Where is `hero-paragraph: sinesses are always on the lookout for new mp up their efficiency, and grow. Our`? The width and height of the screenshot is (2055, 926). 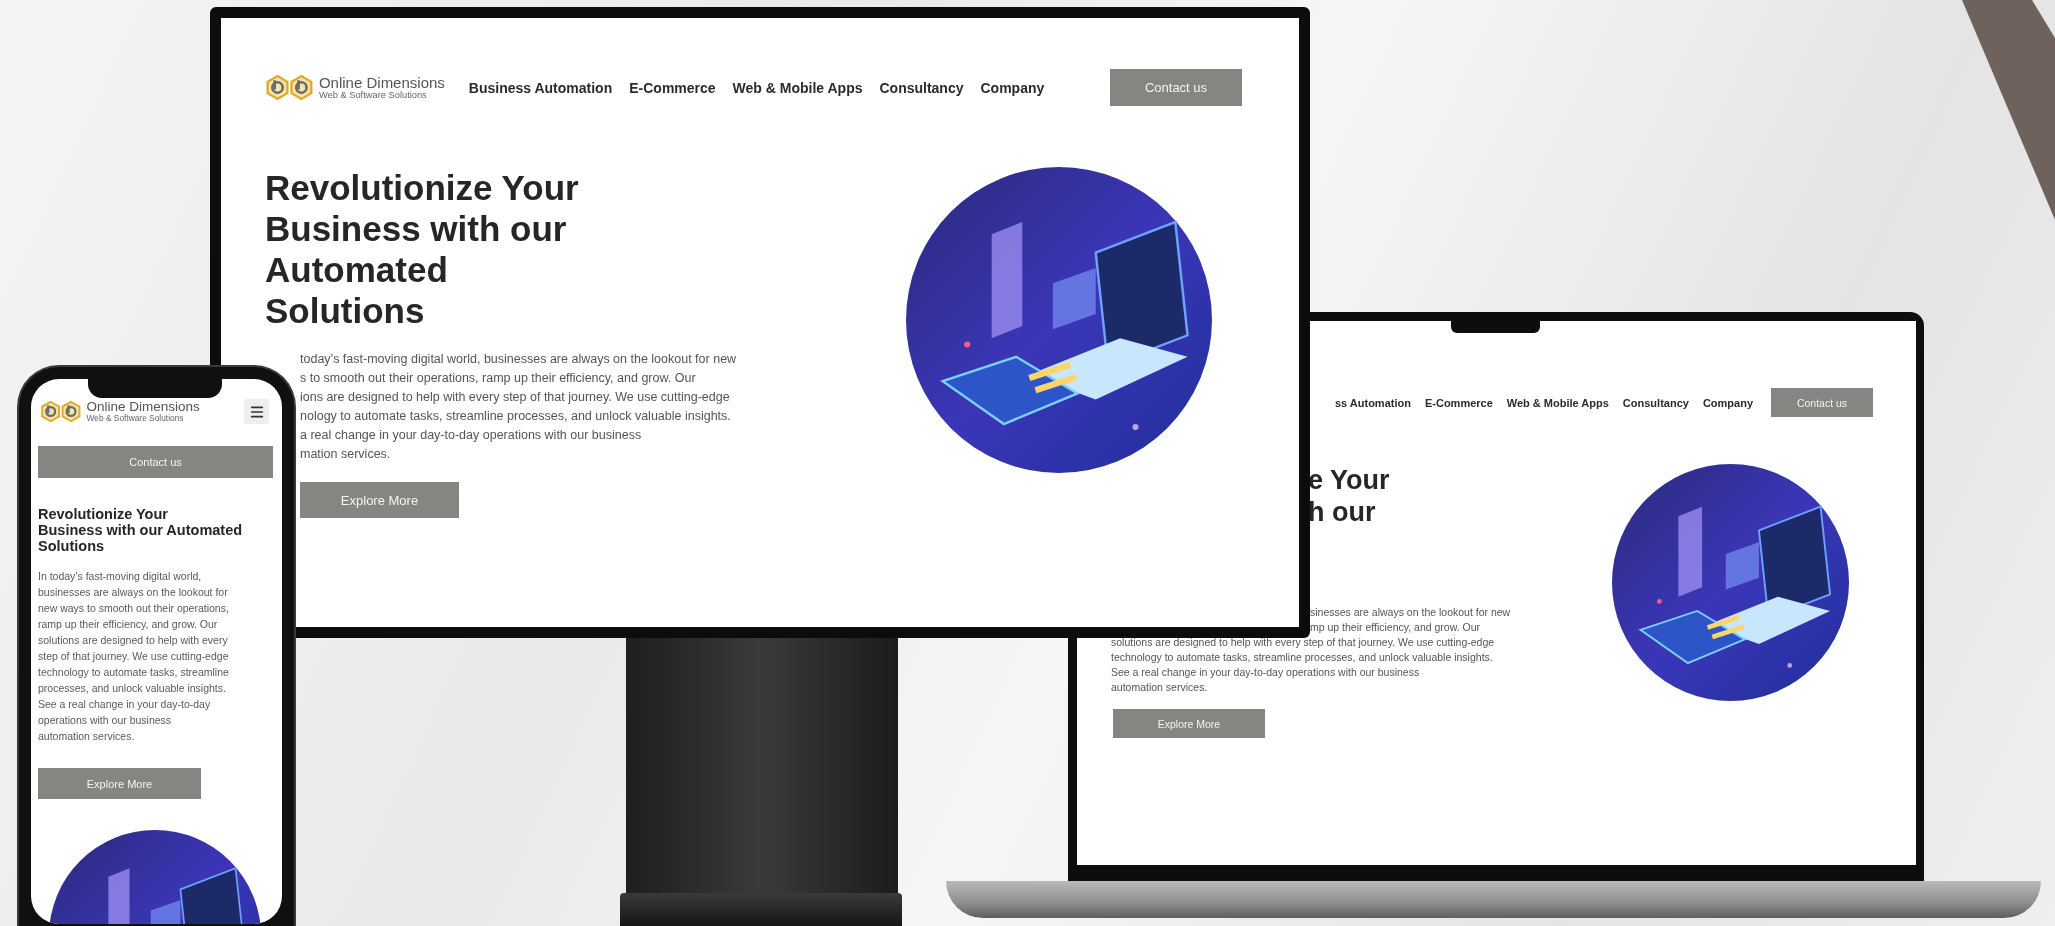
hero-paragraph: sinesses are always on the lookout for new mp up their efficiency, and grow. Our is located at coordinates (1410, 620).